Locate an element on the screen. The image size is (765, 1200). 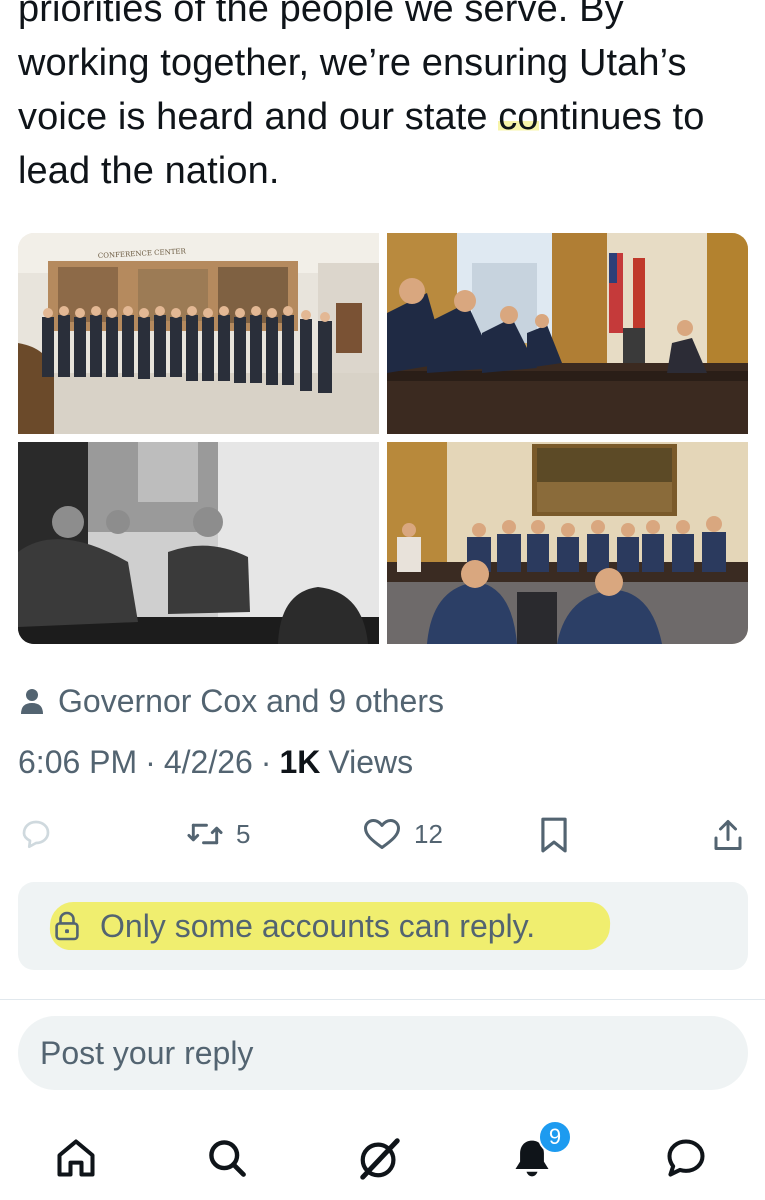
bw-meeting-photo-image is located at coordinates (198, 543).